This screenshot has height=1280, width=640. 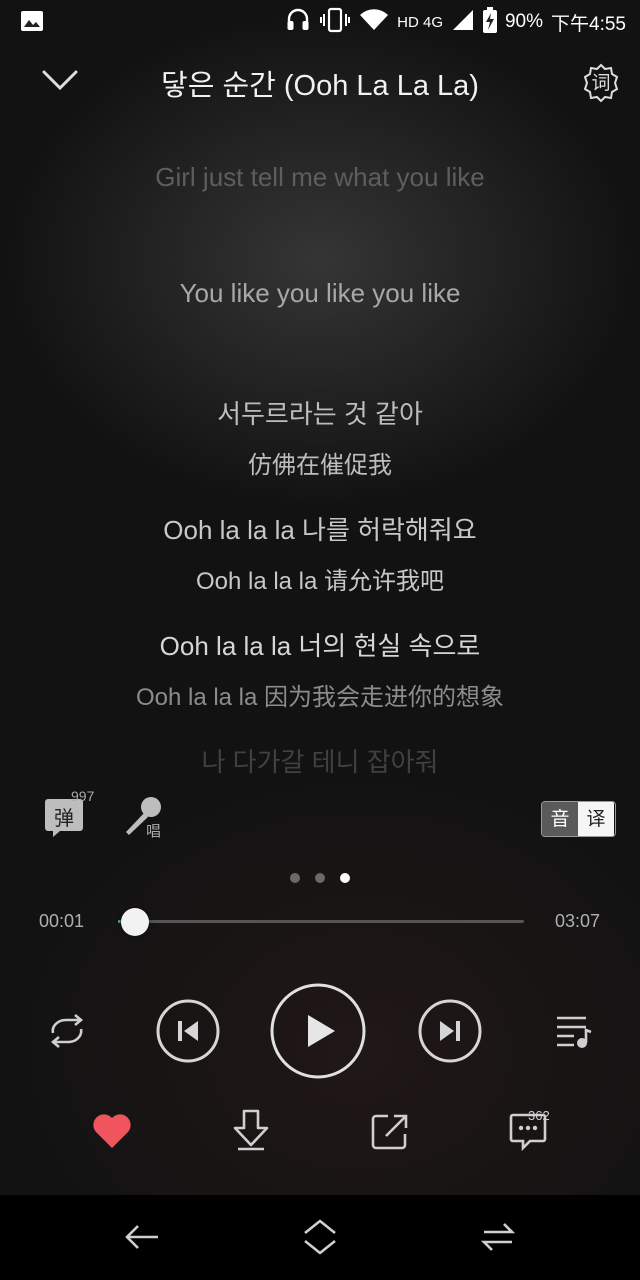 I want to click on nav-switch-button, so click(x=498, y=1237).